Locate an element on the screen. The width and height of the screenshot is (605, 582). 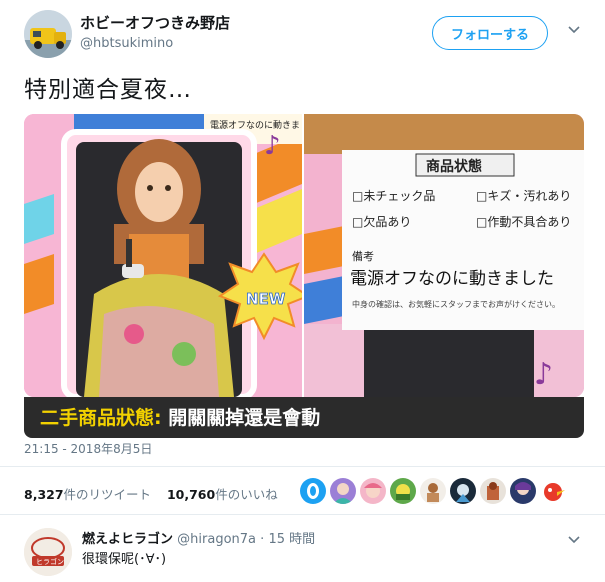
tweet-timestamp: 21:15 - 2018年8月5日 is located at coordinates (88, 448).